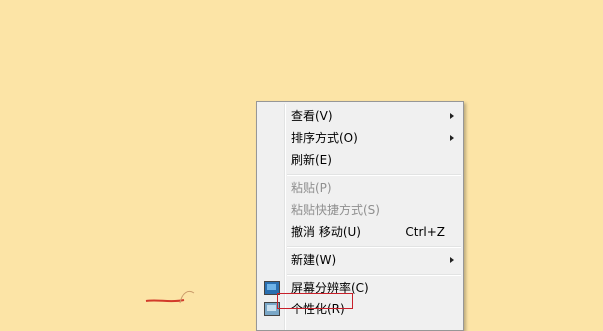  What do you see at coordinates (315, 301) in the screenshot?
I see `annotation-highlight-box` at bounding box center [315, 301].